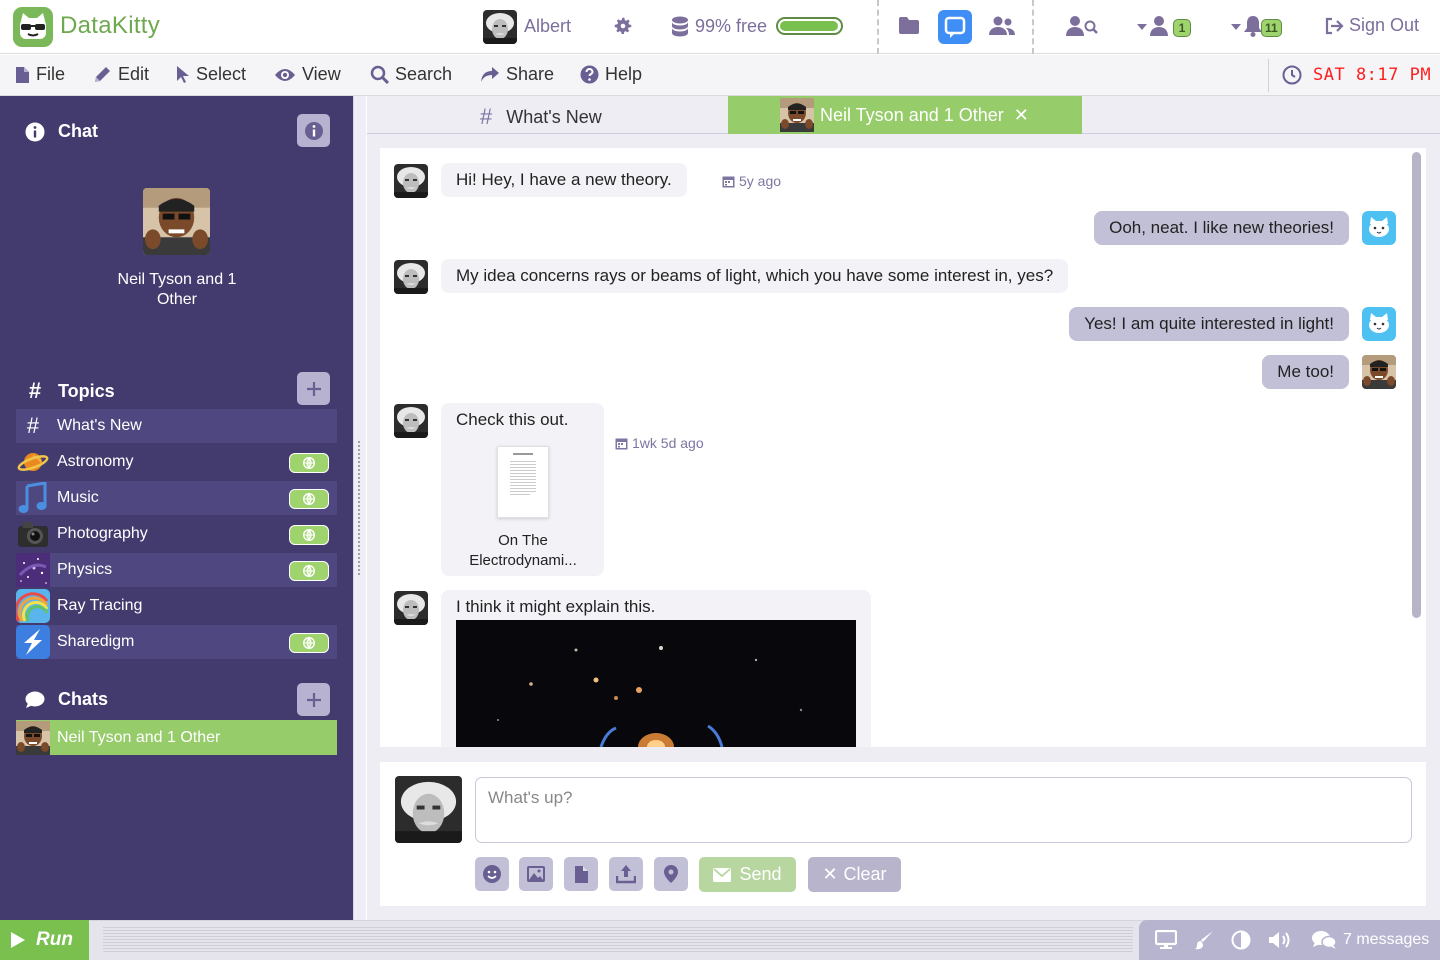 This screenshot has height=960, width=1440. Describe the element at coordinates (176, 570) in the screenshot. I see `topic-physics: Physics` at that location.